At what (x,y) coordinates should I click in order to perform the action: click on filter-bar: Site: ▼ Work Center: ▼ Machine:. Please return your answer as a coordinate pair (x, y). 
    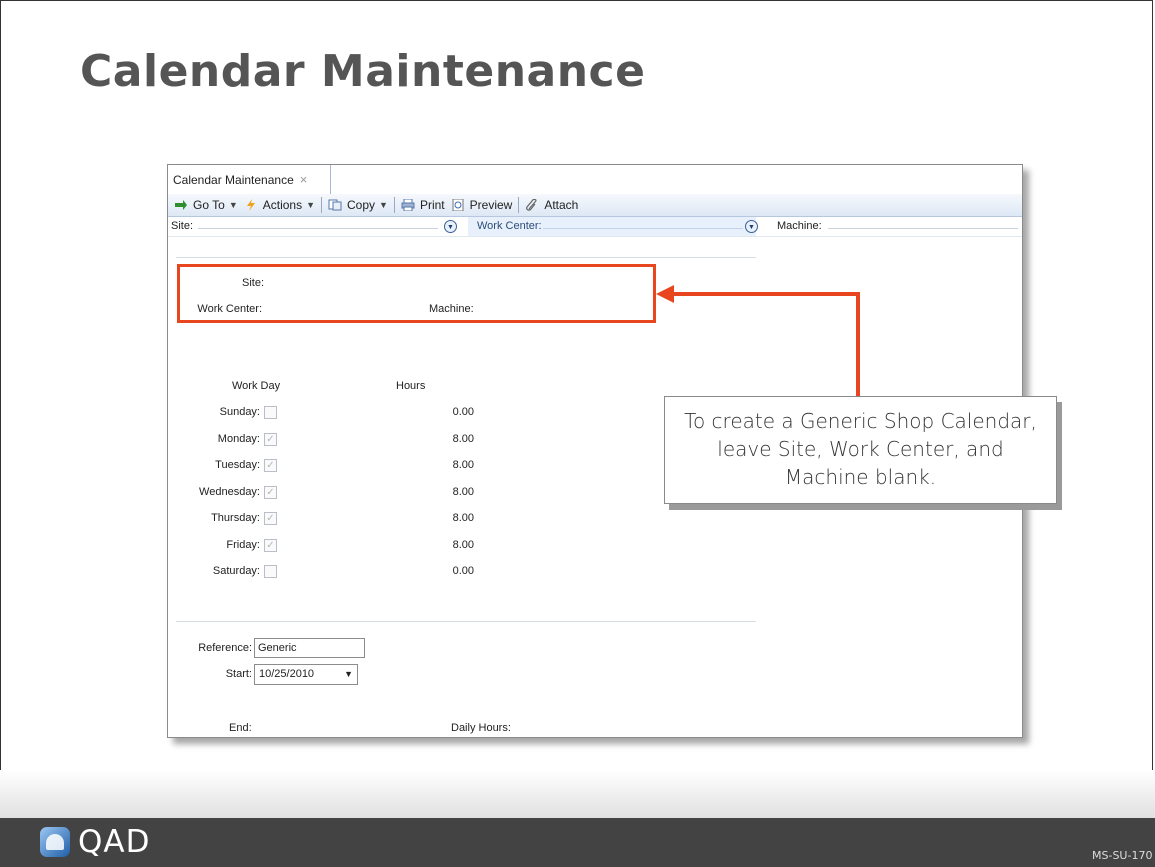
    Looking at the image, I should click on (595, 227).